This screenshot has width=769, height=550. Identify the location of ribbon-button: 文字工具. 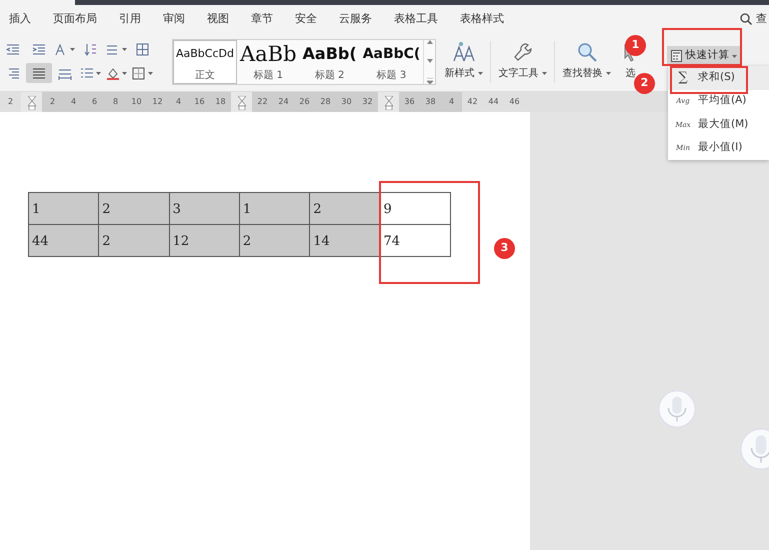
(523, 62).